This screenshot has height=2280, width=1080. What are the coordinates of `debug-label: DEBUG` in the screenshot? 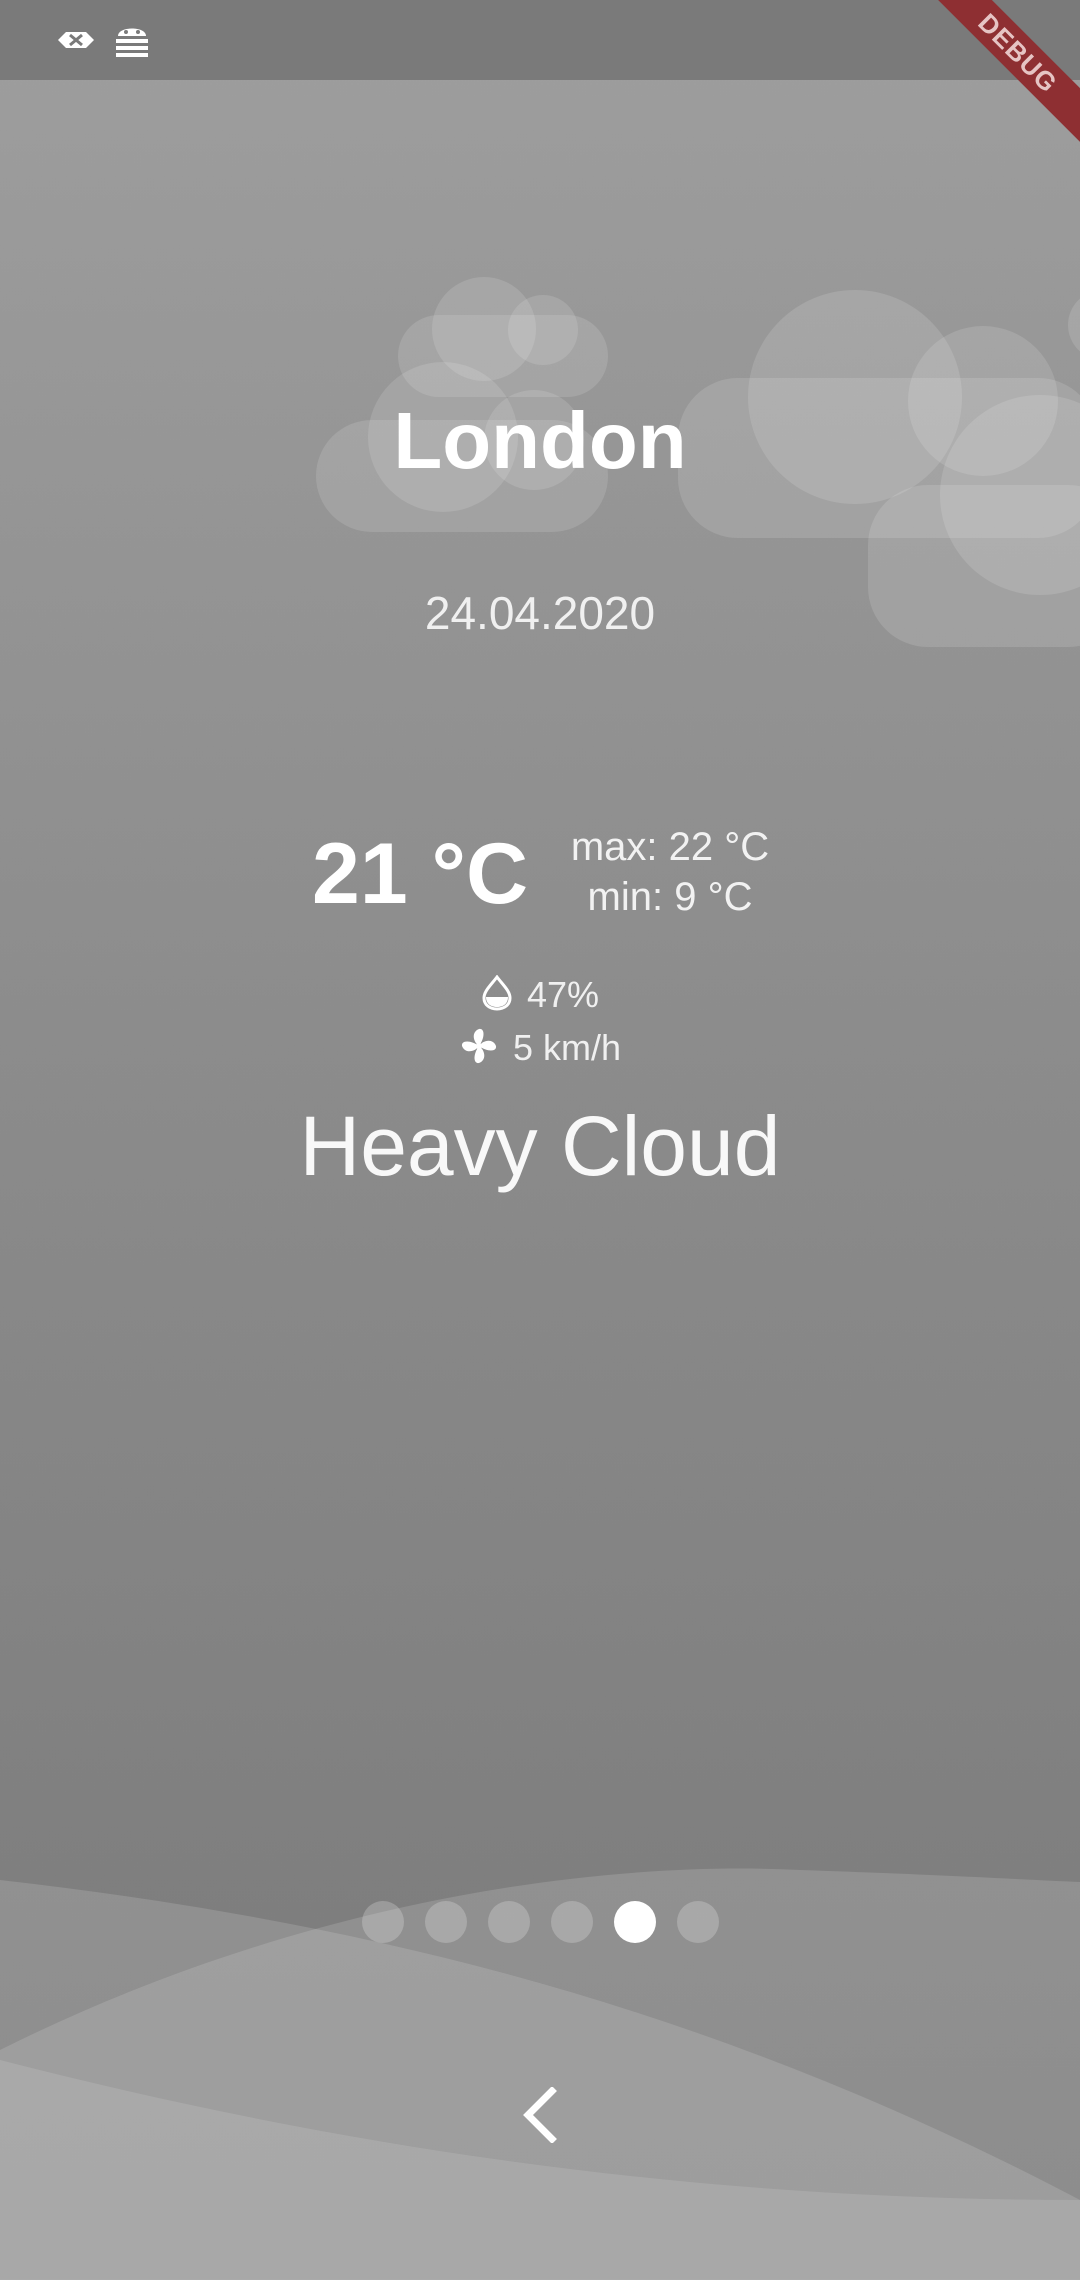 It's located at (1000, 76).